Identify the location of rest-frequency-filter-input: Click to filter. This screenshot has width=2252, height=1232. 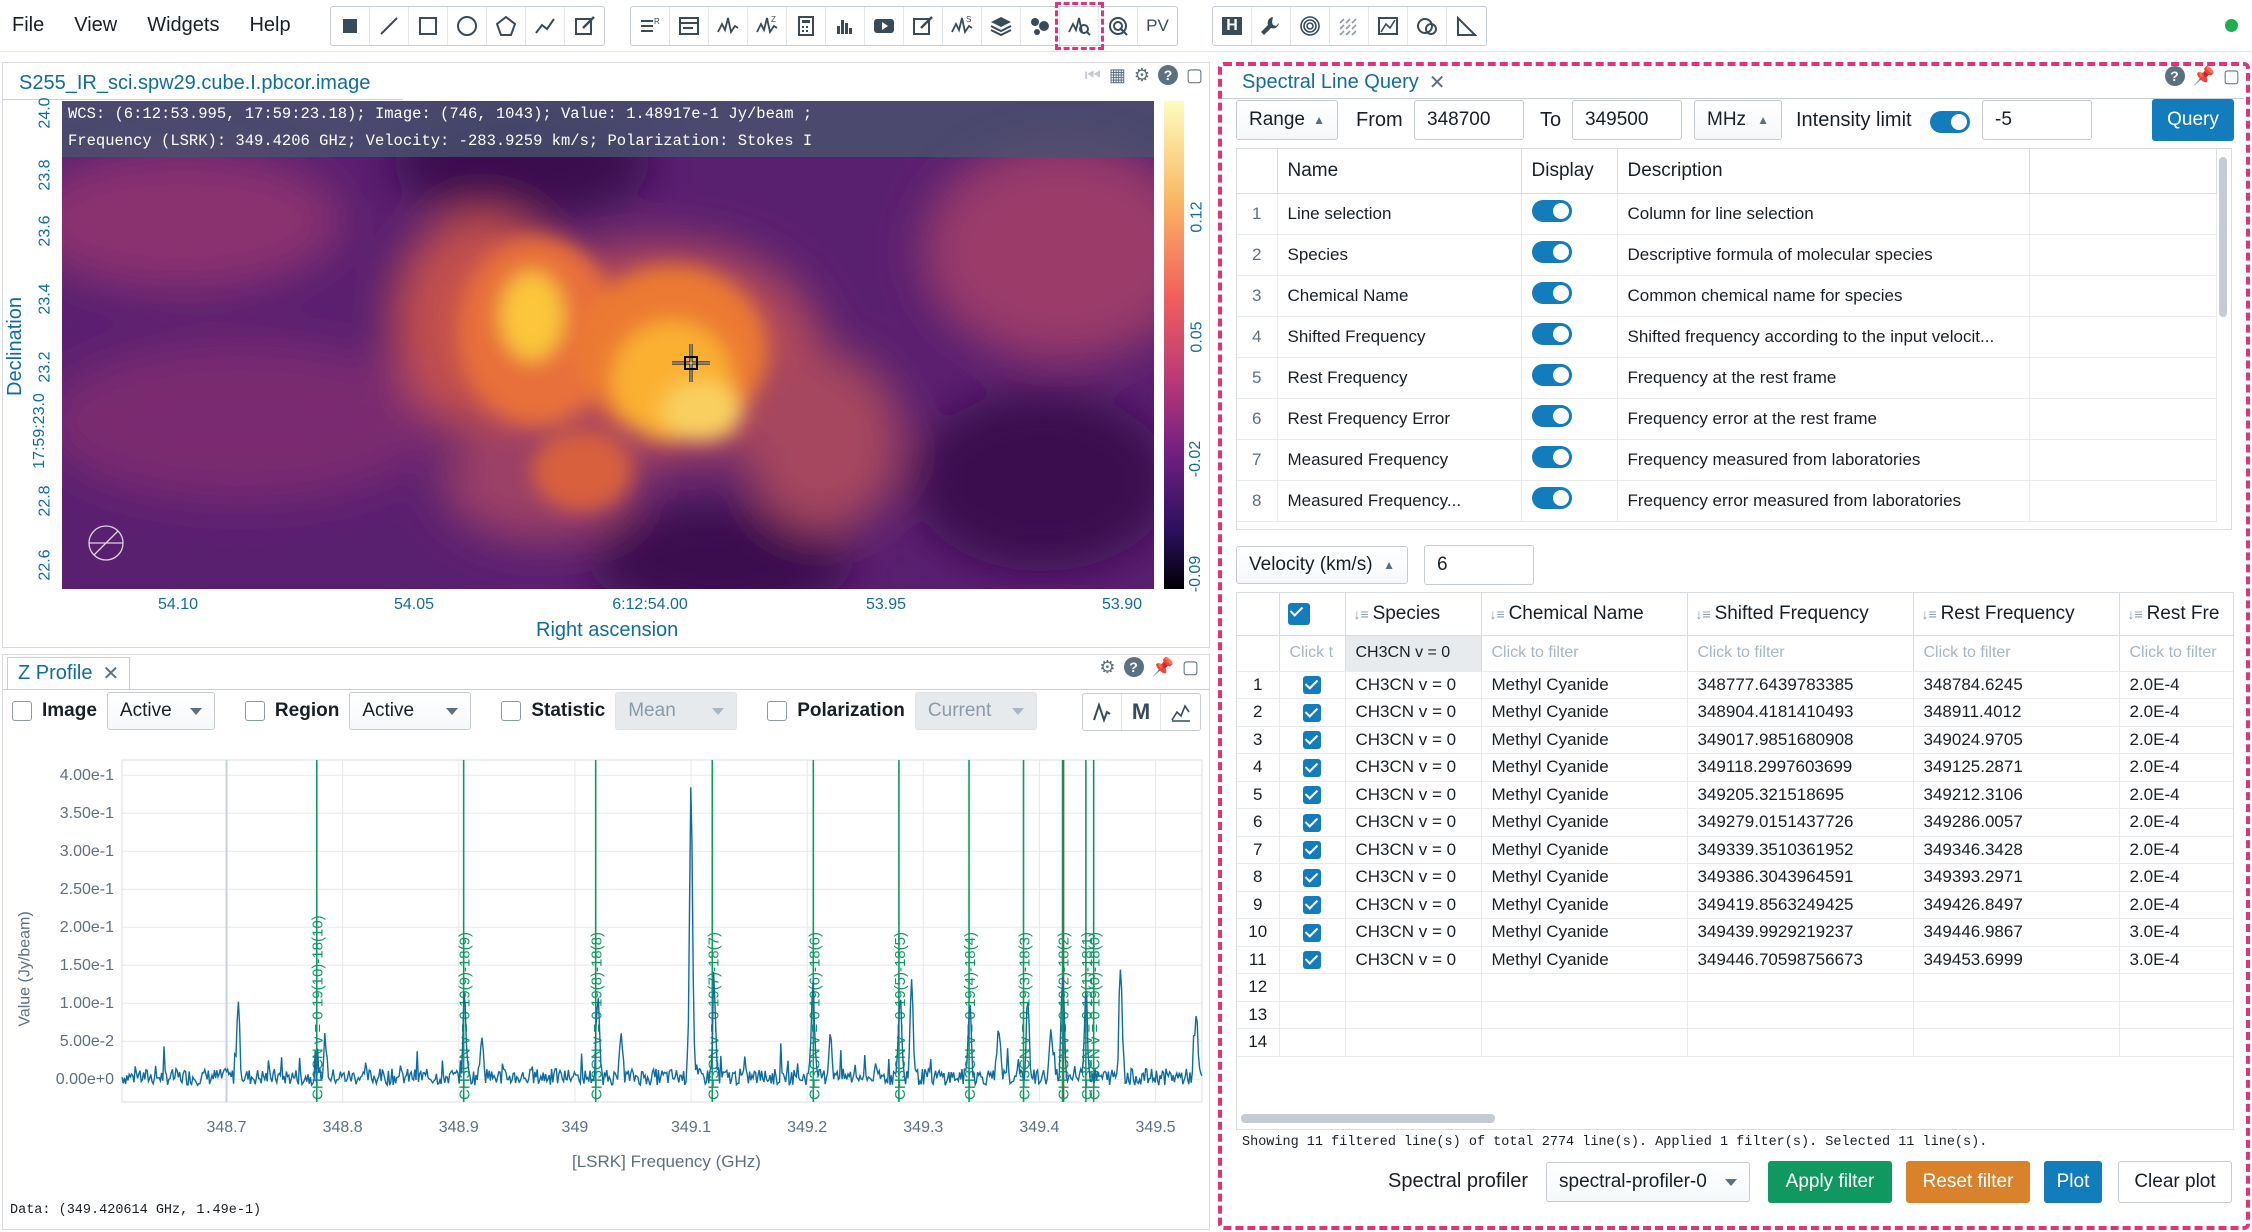
(2016, 653).